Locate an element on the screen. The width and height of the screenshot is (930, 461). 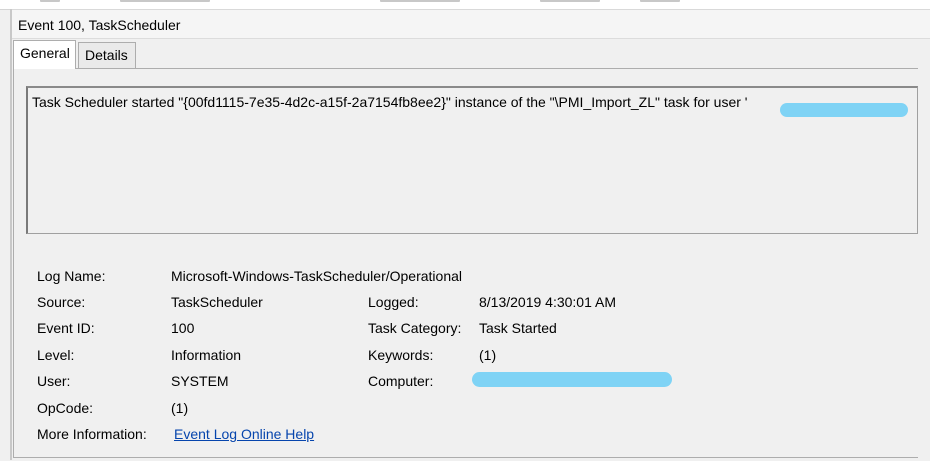
source-value: TaskScheduler is located at coordinates (217, 302).